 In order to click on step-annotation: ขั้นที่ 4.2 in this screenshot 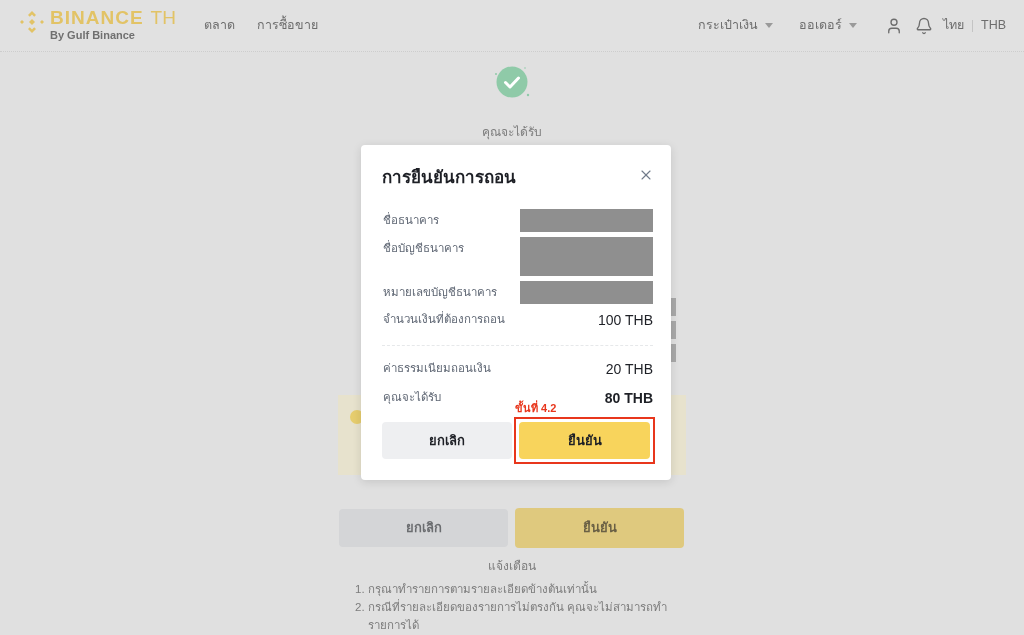, I will do `click(536, 408)`.